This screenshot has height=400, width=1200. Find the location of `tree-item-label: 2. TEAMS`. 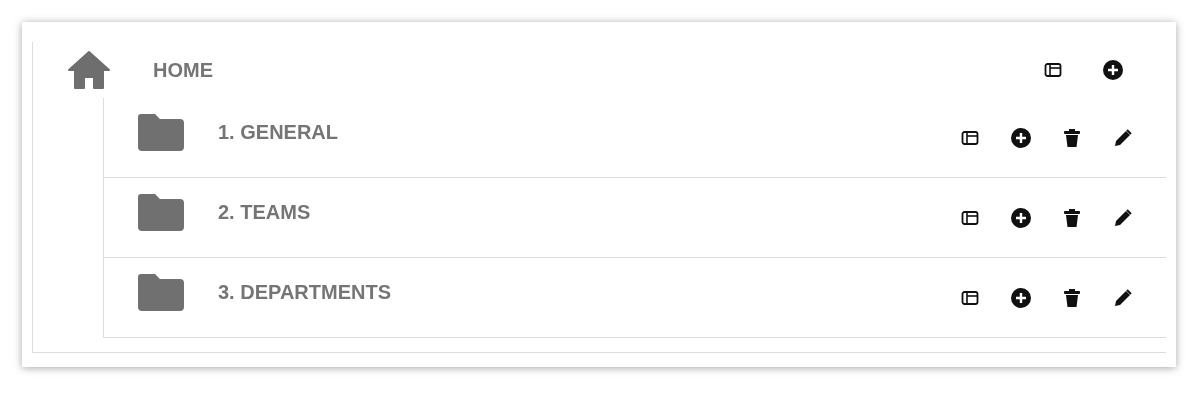

tree-item-label: 2. TEAMS is located at coordinates (264, 212).